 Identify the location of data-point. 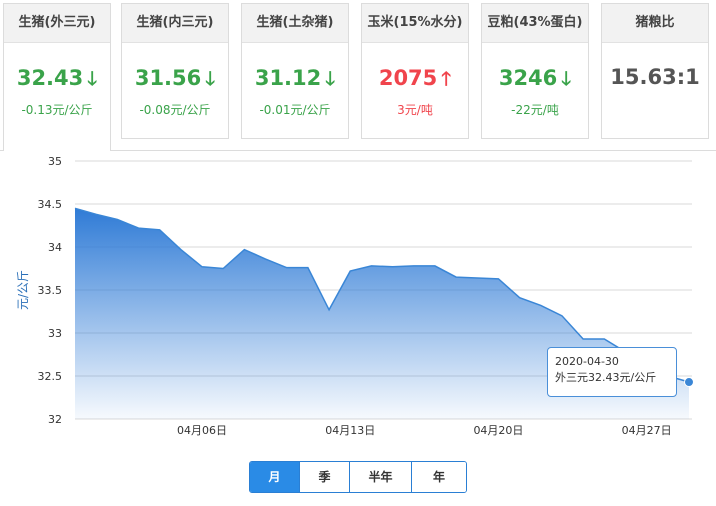
(689, 382).